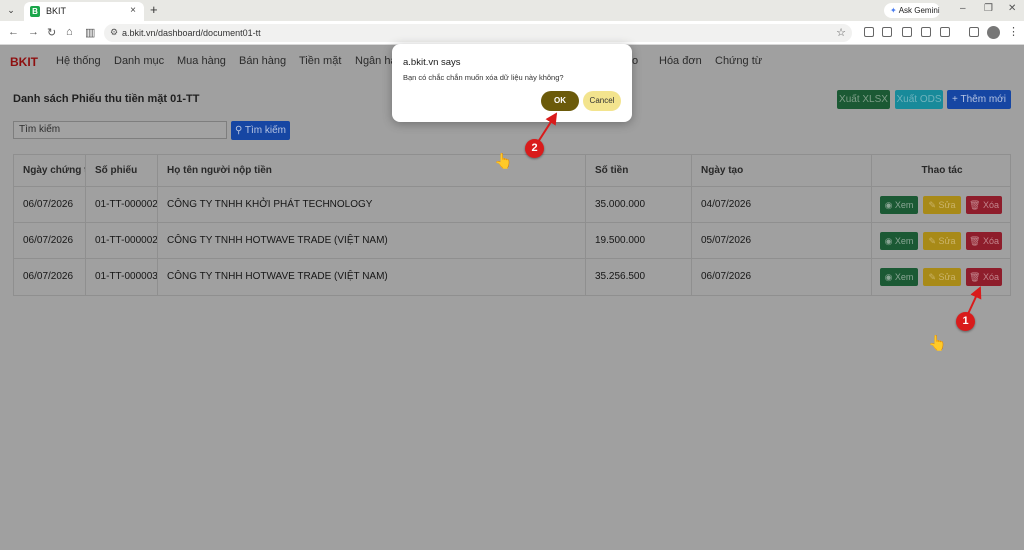 The height and width of the screenshot is (550, 1024). Describe the element at coordinates (919, 99) in the screenshot. I see `export-ods-button: Xuất ODS` at that location.